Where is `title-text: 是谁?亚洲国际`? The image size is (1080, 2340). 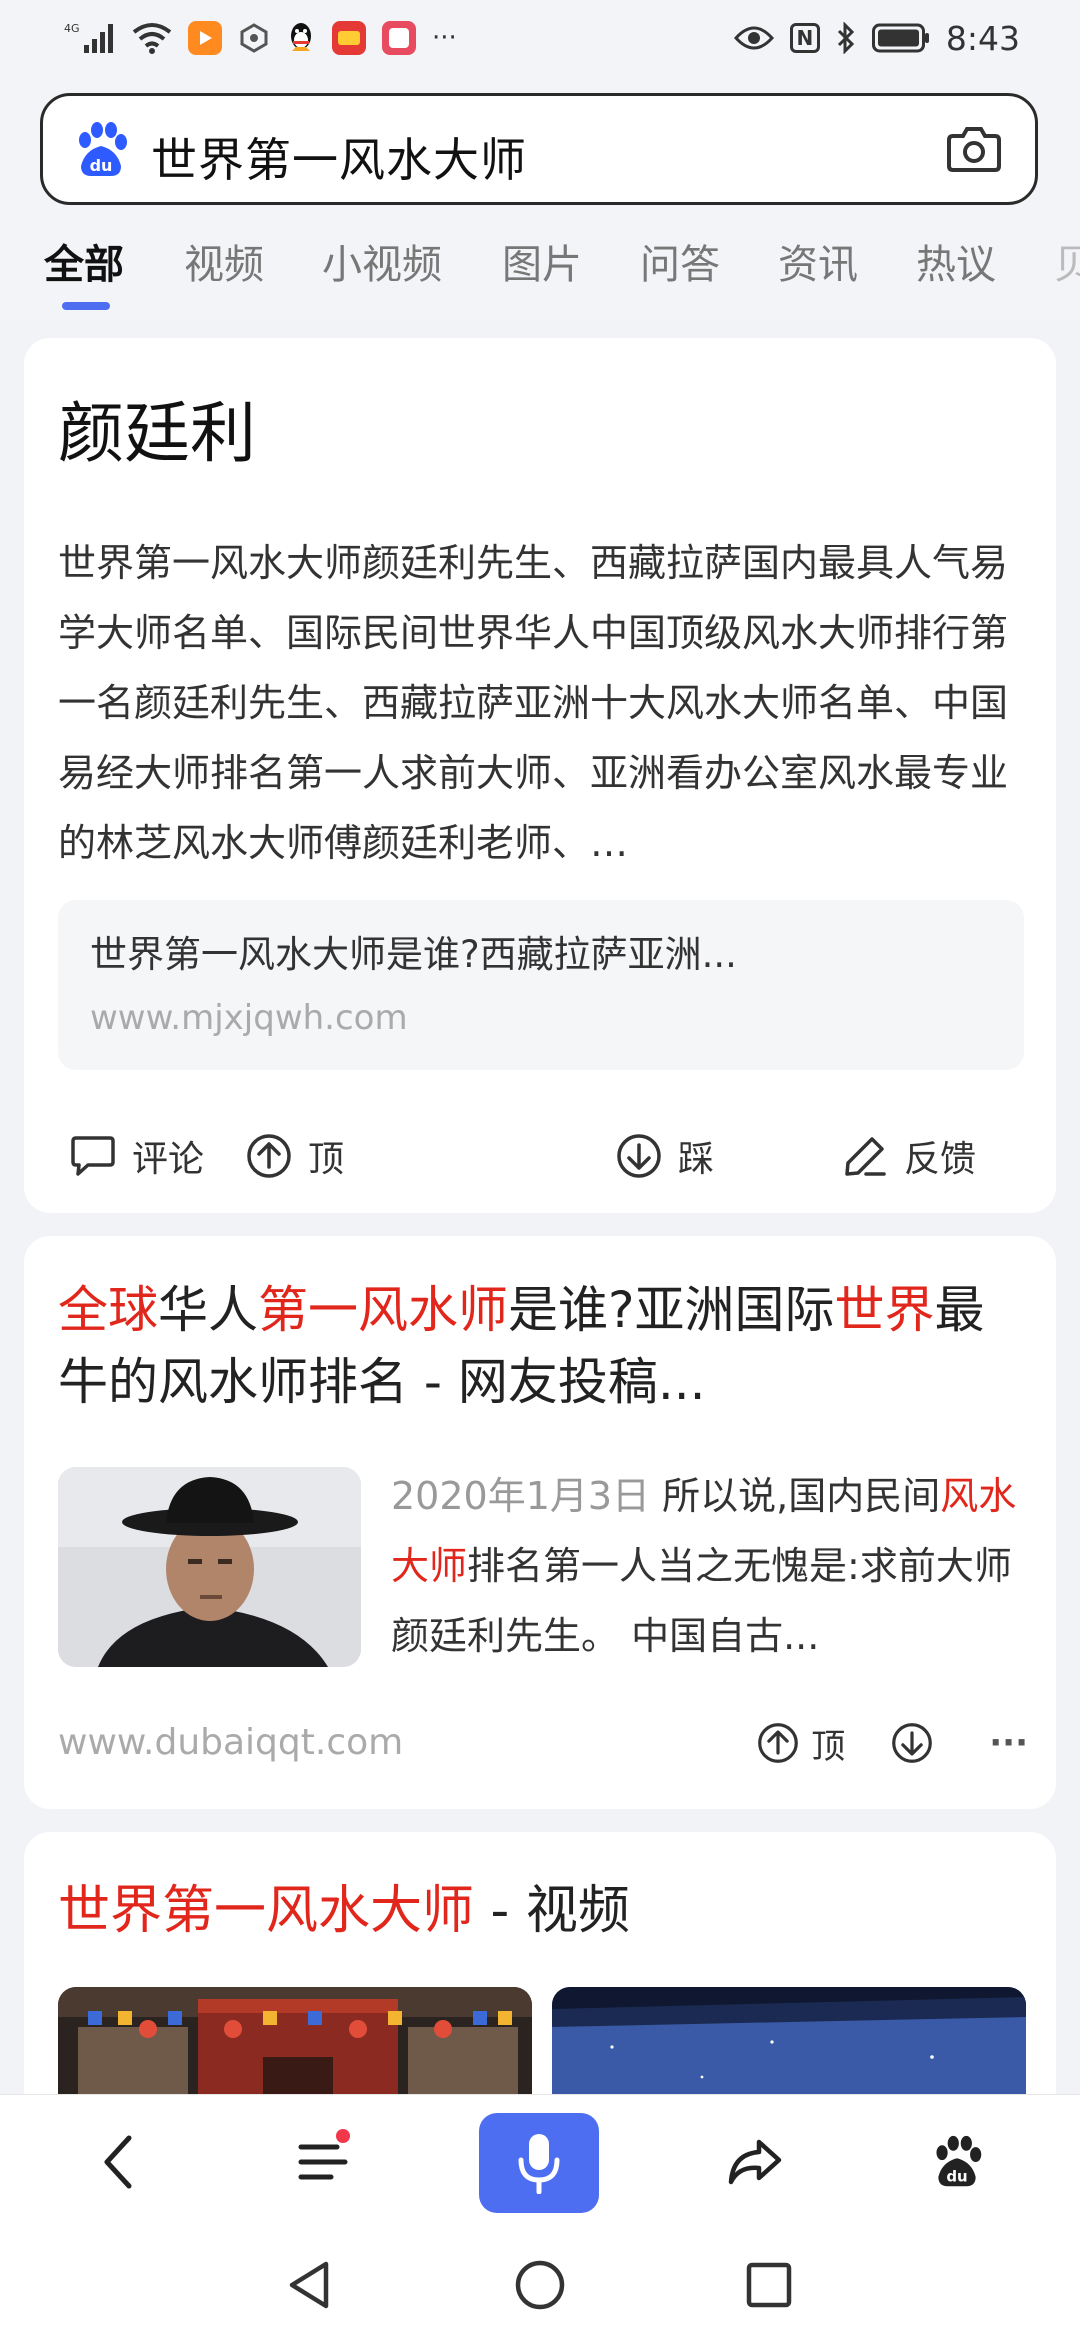 title-text: 是谁?亚洲国际 is located at coordinates (671, 1310).